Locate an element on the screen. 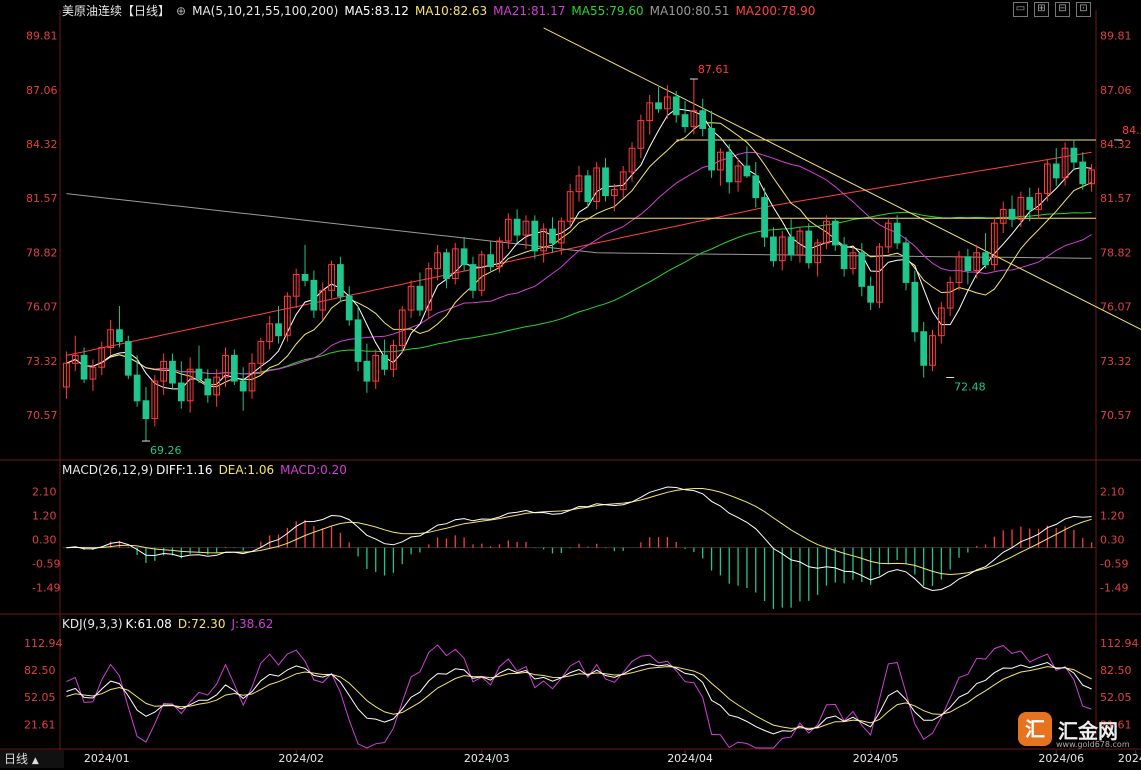 Image resolution: width=1141 pixels, height=770 pixels. macd-tick-label-right: 2.10 is located at coordinates (1112, 491).